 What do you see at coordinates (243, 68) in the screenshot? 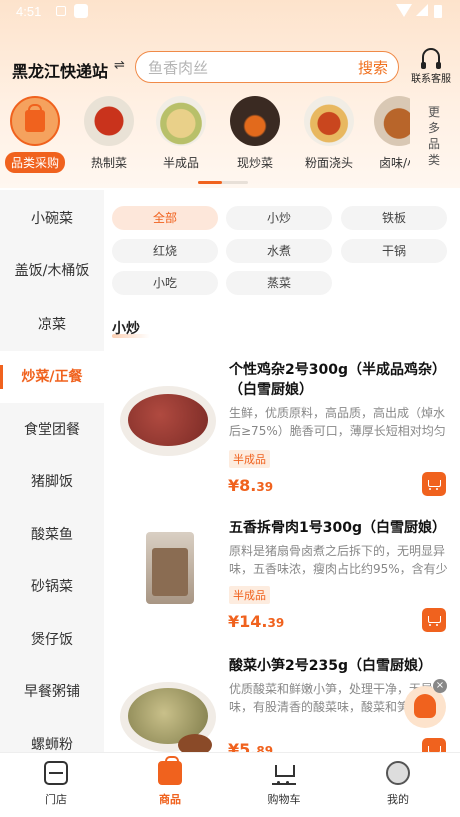
I see `search-input` at bounding box center [243, 68].